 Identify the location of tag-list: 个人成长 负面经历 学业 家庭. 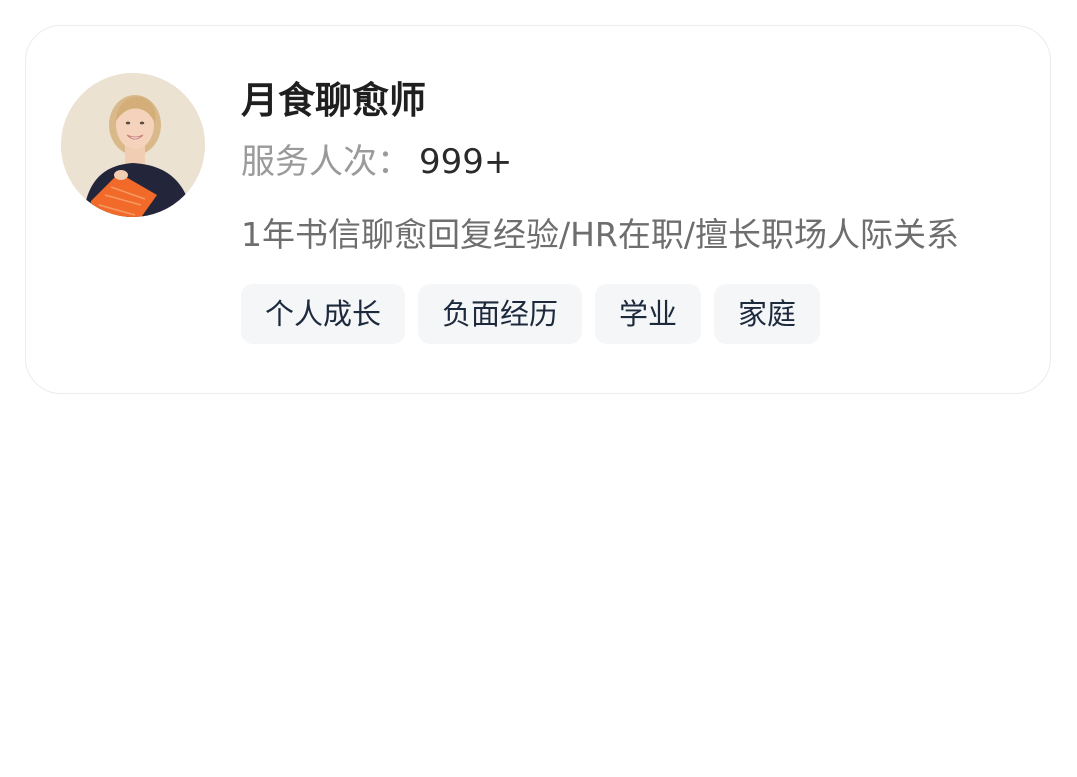
(631, 314).